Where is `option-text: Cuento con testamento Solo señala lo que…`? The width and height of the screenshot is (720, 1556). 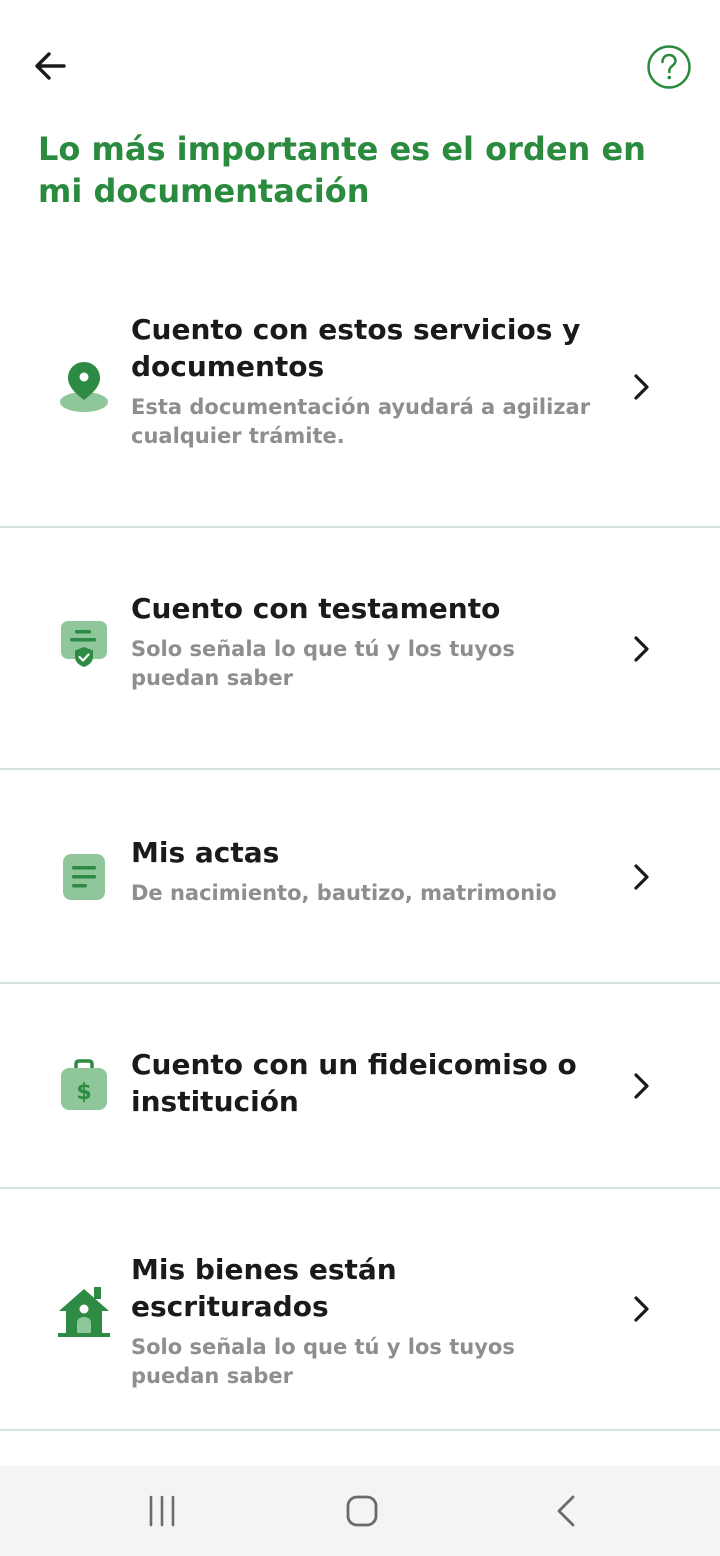 option-text: Cuento con testamento Solo señala lo que… is located at coordinates (366, 641).